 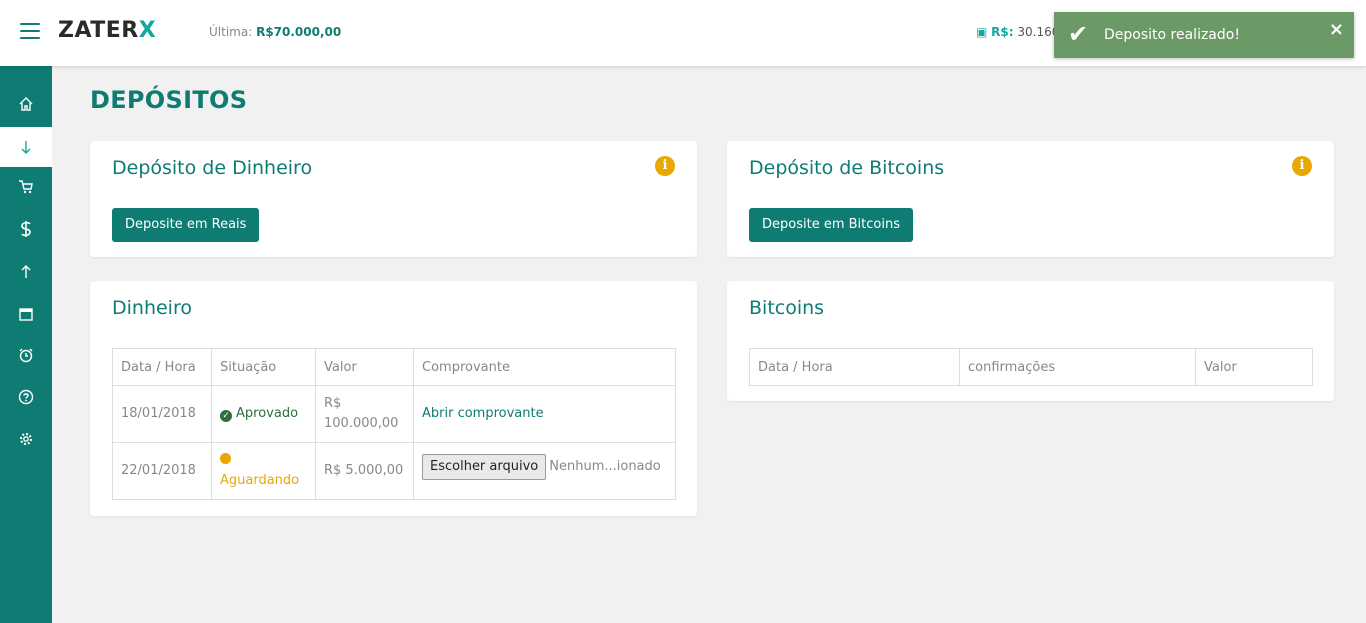 I want to click on btc-history-title: Bitcoins, so click(x=787, y=308).